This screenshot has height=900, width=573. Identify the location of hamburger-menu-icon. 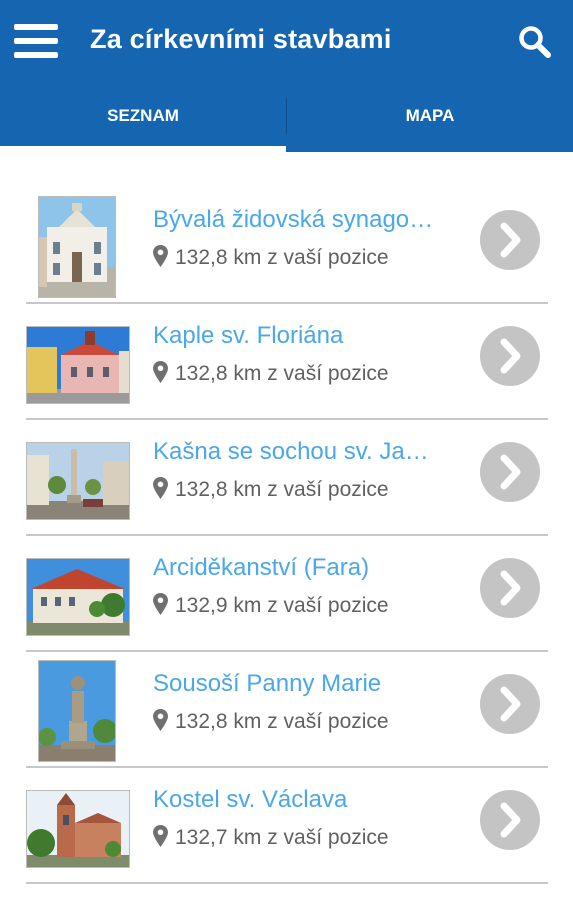
(36, 27).